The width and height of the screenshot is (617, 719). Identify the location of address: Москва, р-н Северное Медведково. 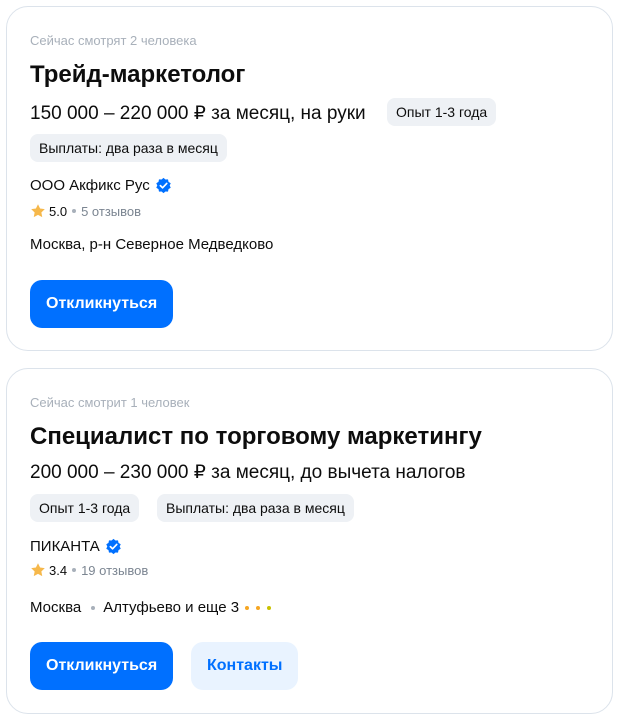
(152, 244).